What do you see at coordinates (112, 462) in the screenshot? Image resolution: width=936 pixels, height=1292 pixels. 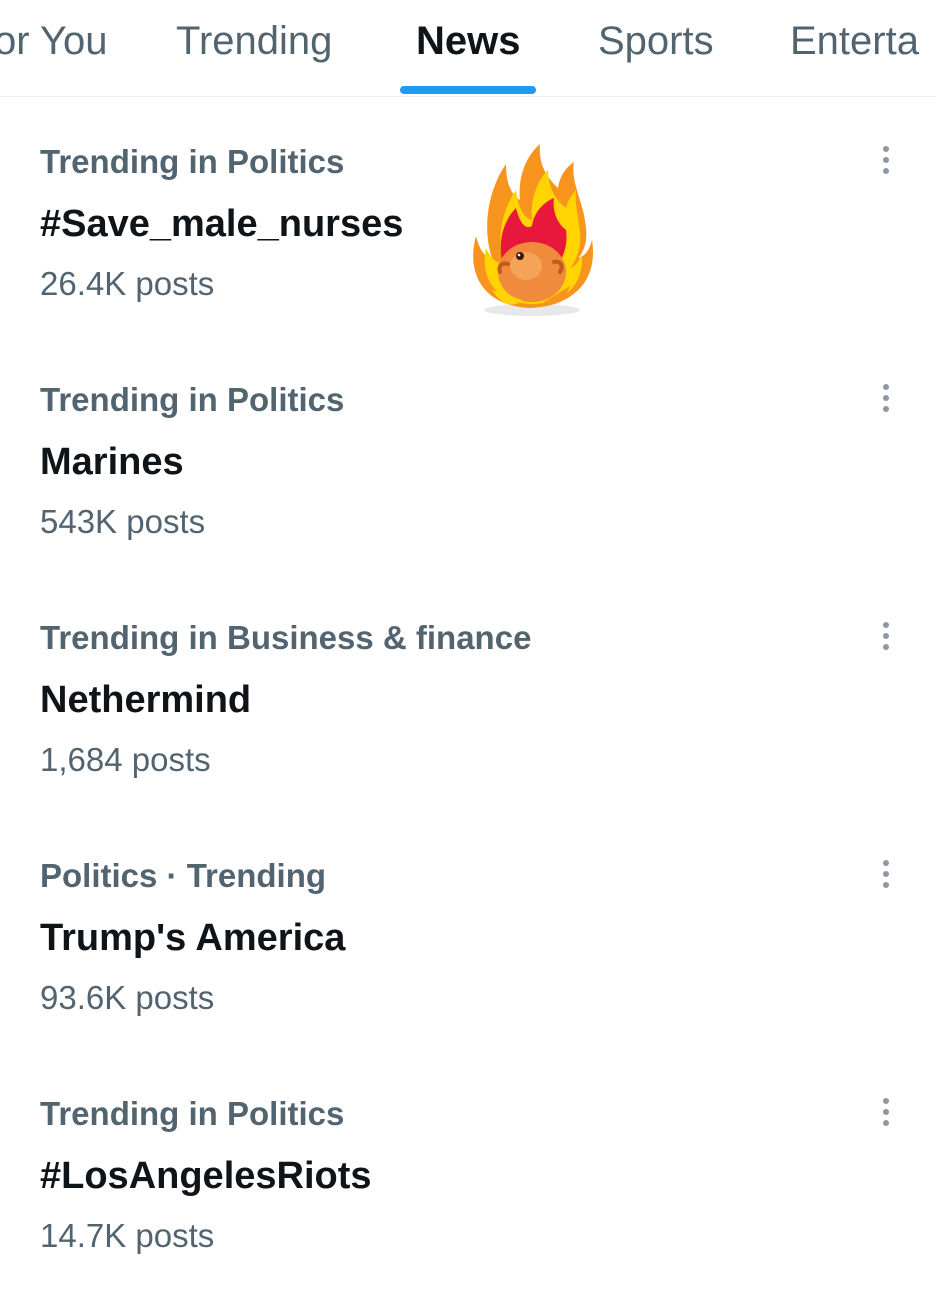 I see `trend-title: Marines` at bounding box center [112, 462].